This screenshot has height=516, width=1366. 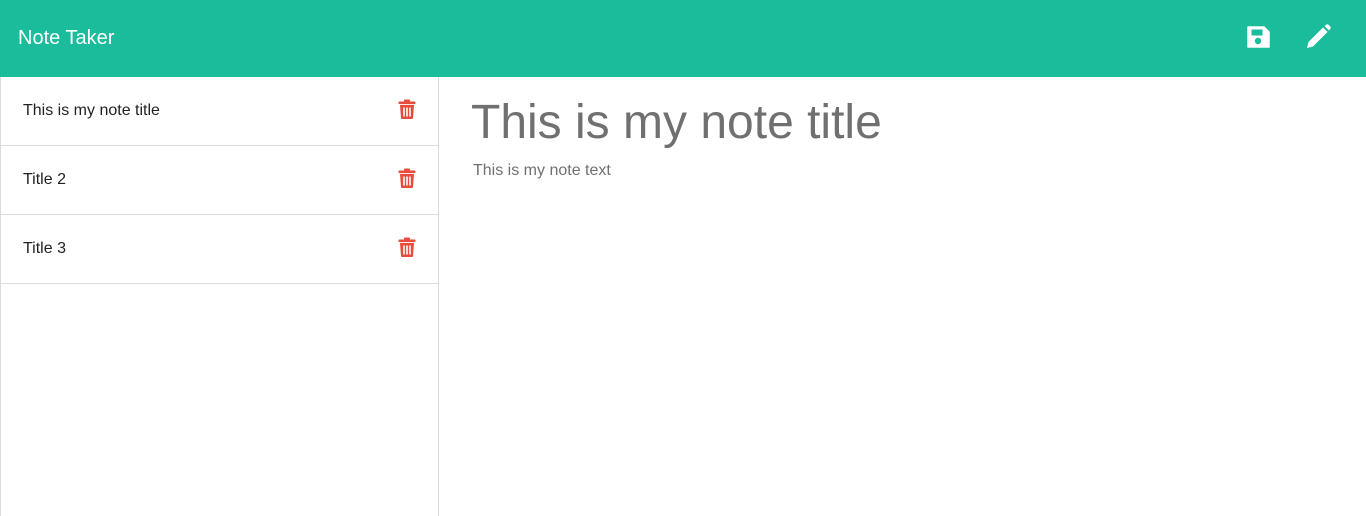 I want to click on note-textarea: This is my note text, so click(x=903, y=222).